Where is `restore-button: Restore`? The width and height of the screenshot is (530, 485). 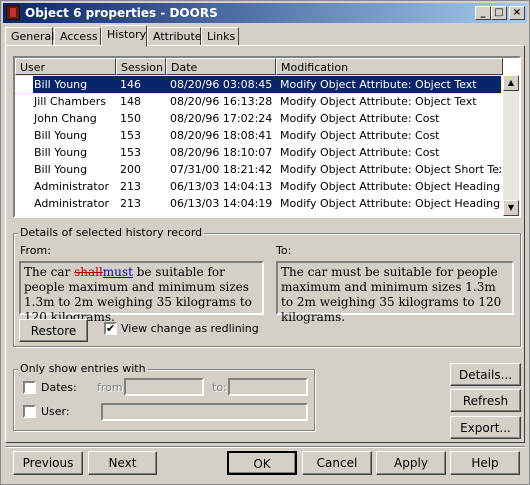
restore-button: Restore is located at coordinates (53, 330).